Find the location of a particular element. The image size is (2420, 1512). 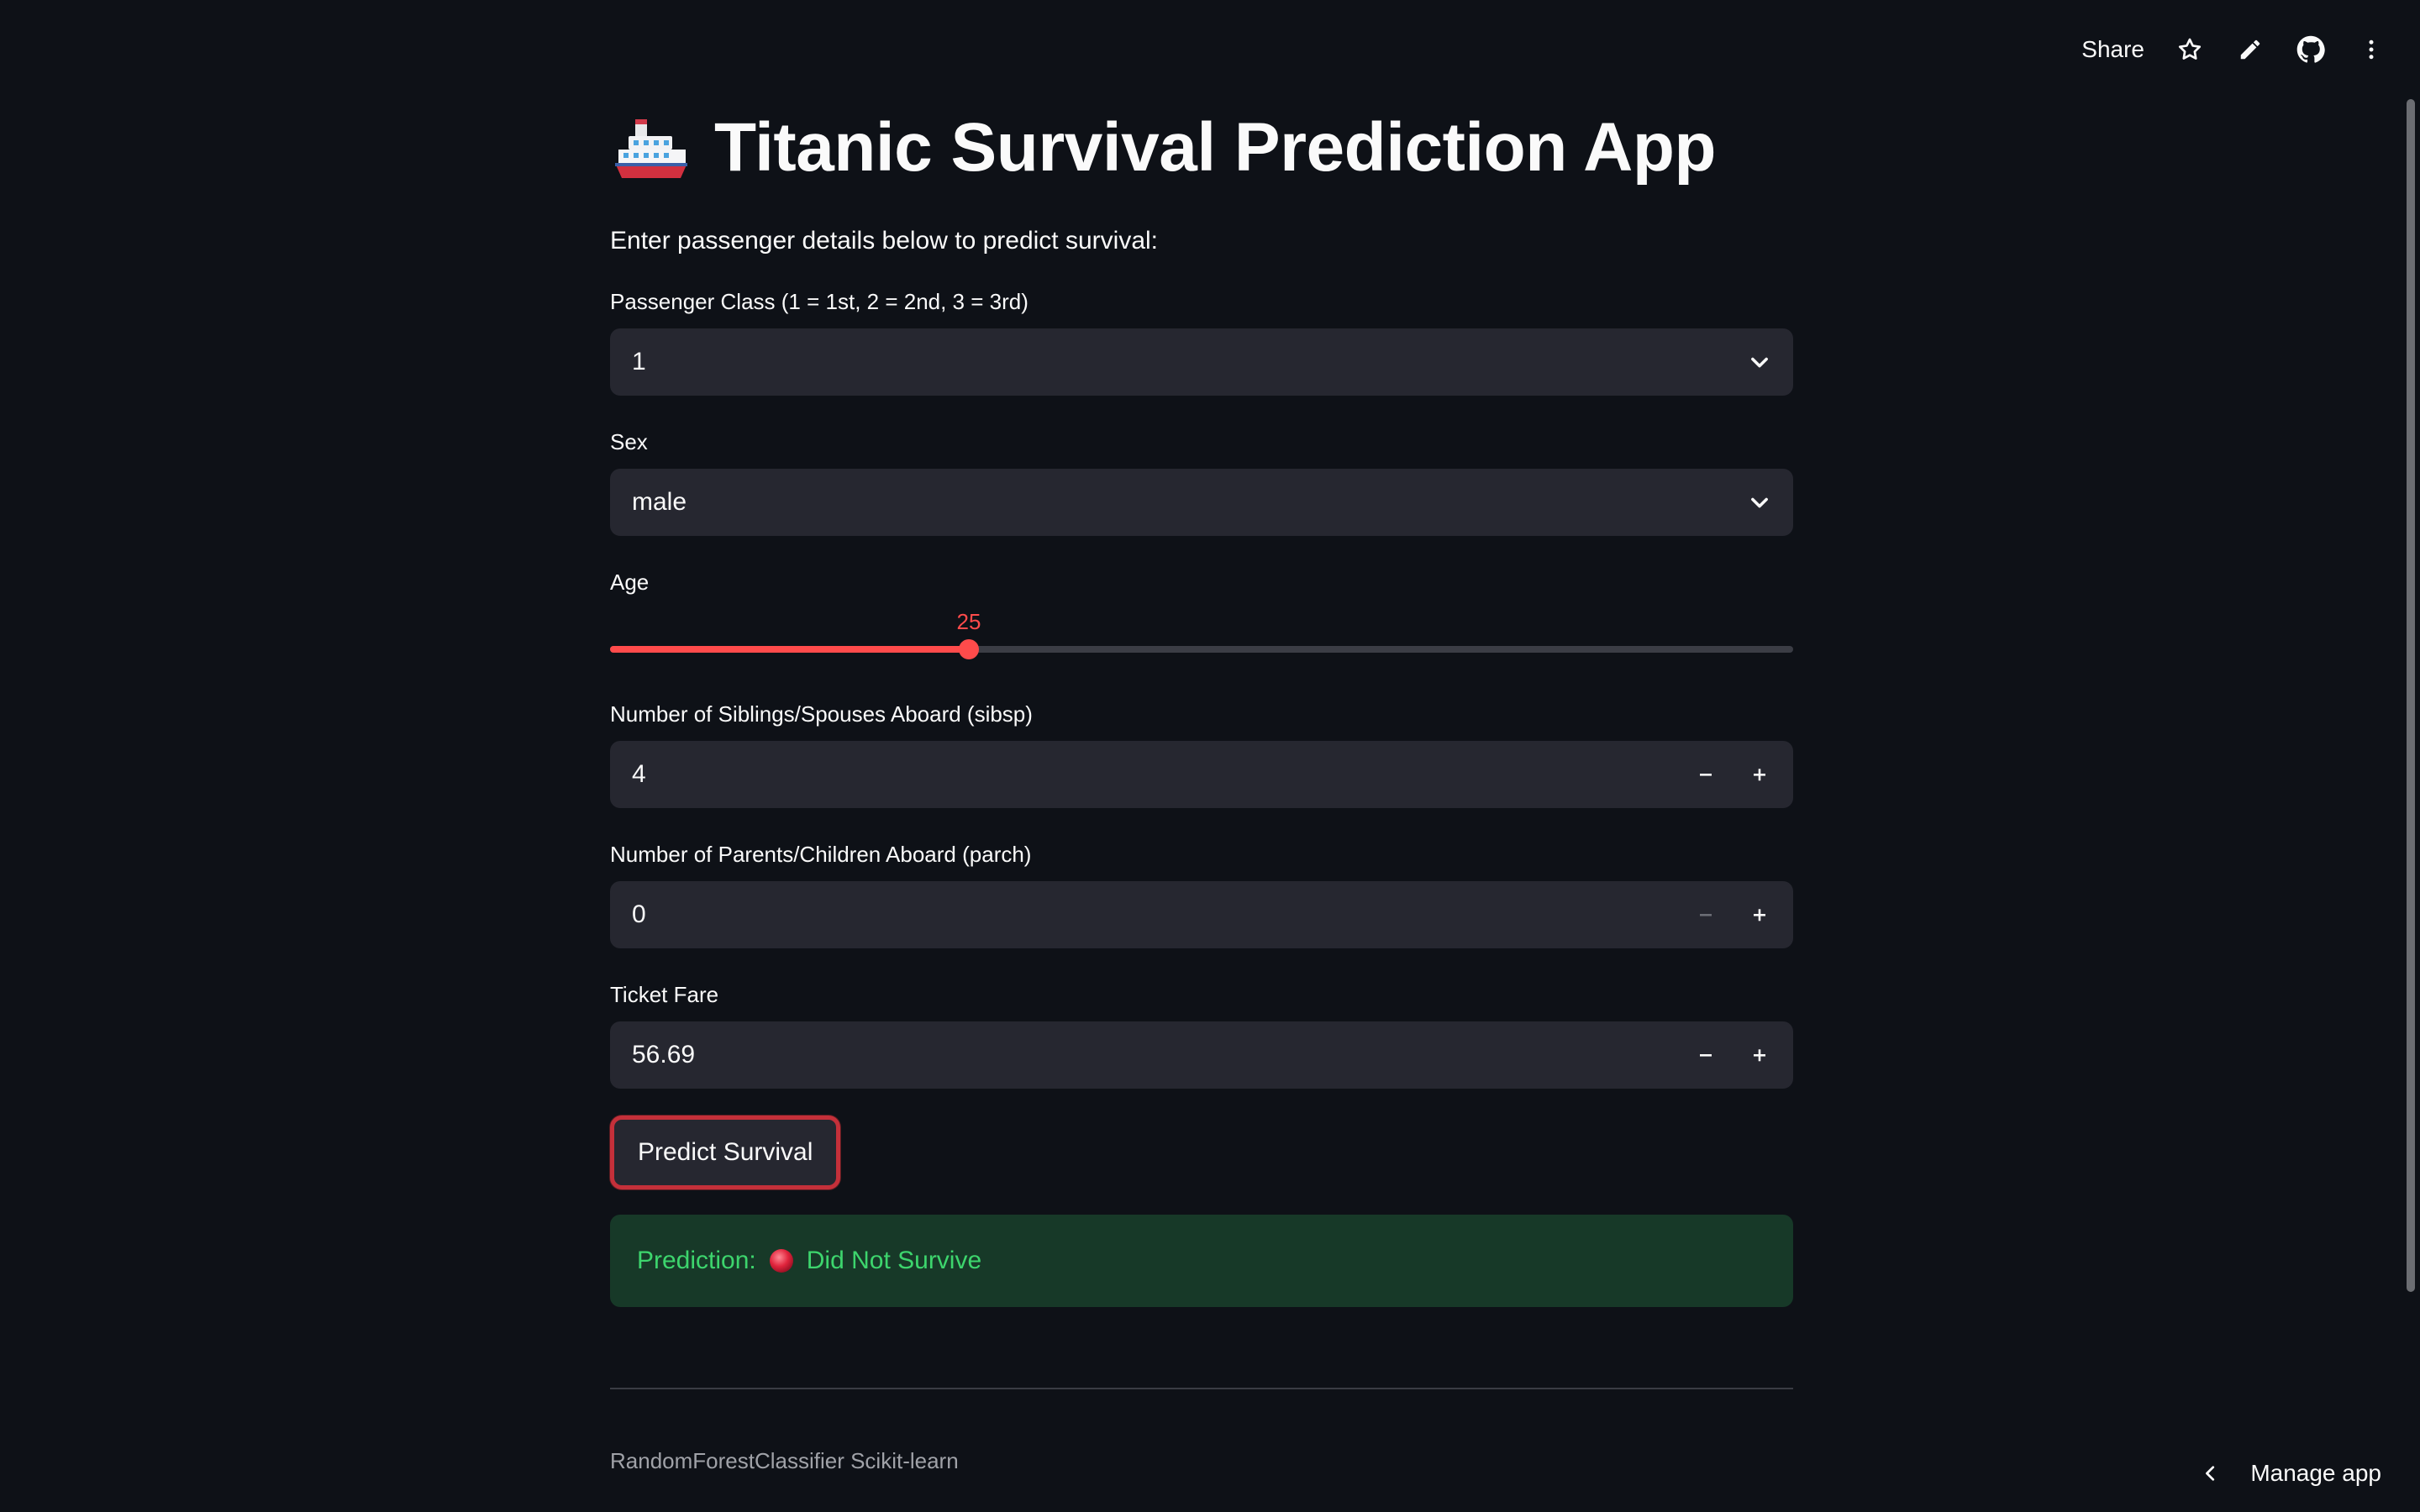

age-slider: 25 is located at coordinates (1201, 638).